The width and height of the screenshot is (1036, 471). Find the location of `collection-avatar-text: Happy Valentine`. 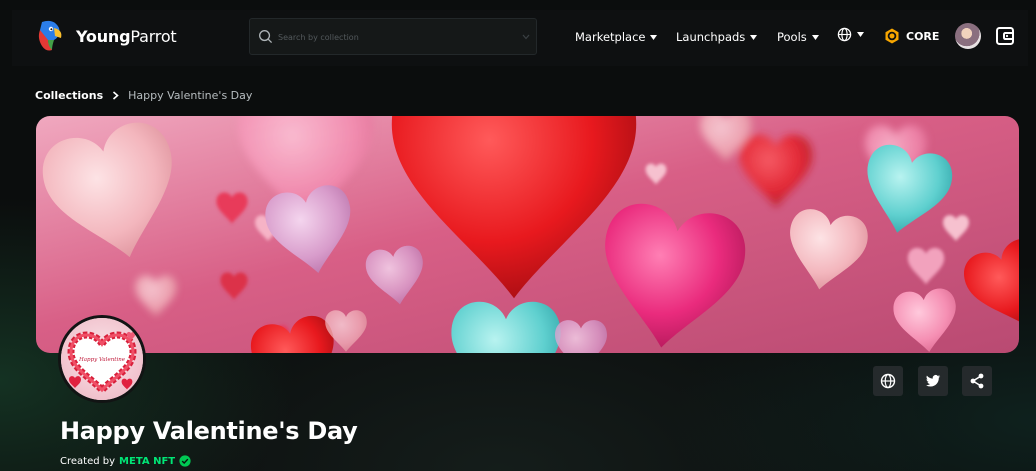

collection-avatar-text: Happy Valentine is located at coordinates (102, 360).